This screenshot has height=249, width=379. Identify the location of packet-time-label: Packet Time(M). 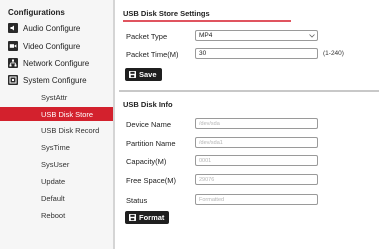
(152, 54).